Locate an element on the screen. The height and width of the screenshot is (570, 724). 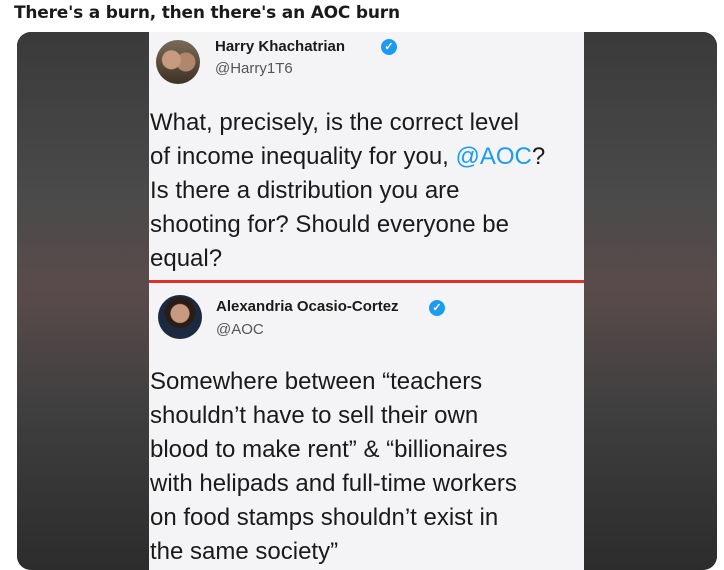
tweet1-author-name: Harry Khachatrian is located at coordinates (280, 46).